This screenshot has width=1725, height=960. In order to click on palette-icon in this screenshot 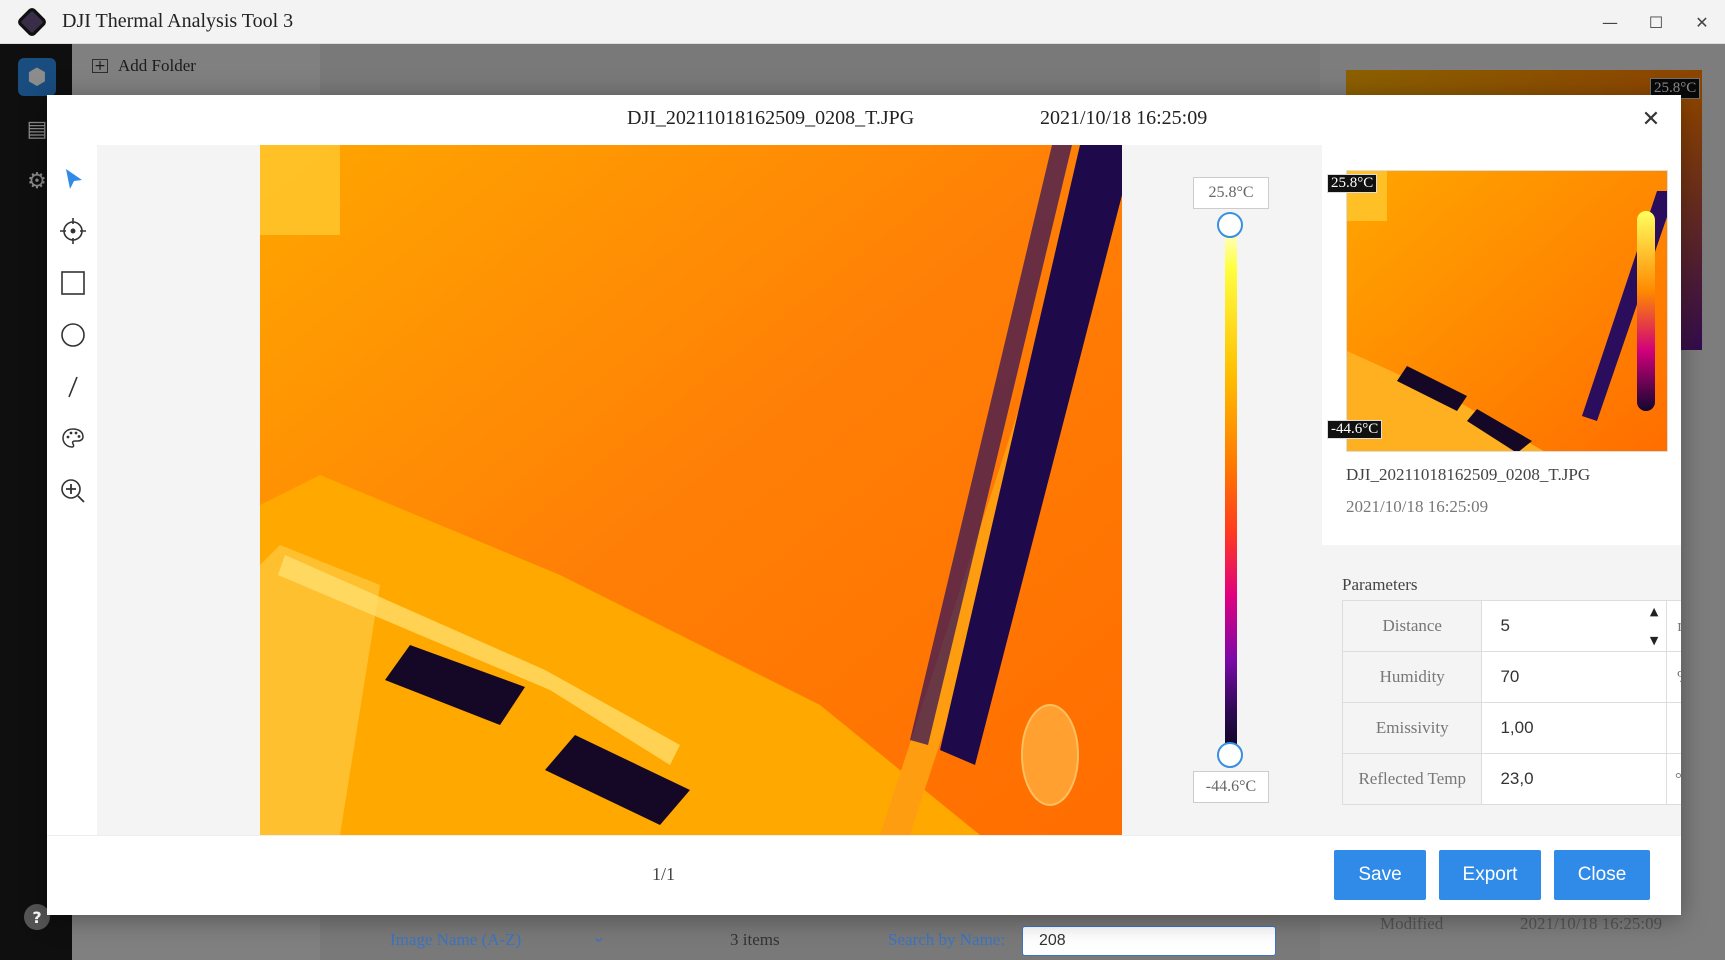, I will do `click(73, 439)`.